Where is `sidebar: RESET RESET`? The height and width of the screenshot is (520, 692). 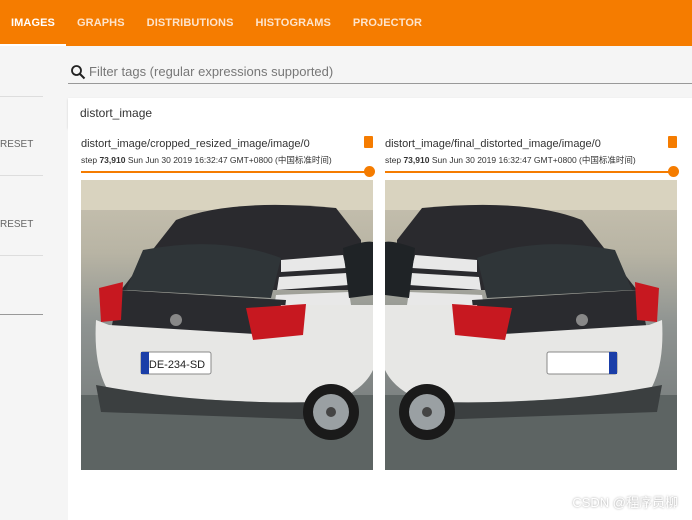
sidebar: RESET RESET is located at coordinates (22, 283).